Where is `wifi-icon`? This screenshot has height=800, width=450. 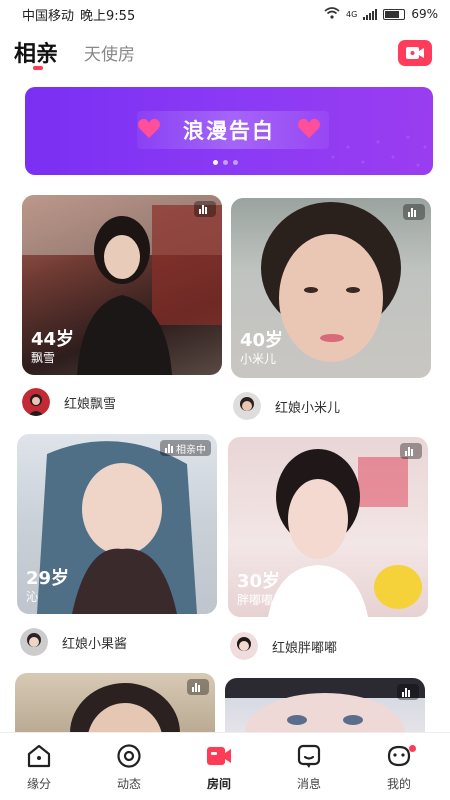
wifi-icon is located at coordinates (332, 14).